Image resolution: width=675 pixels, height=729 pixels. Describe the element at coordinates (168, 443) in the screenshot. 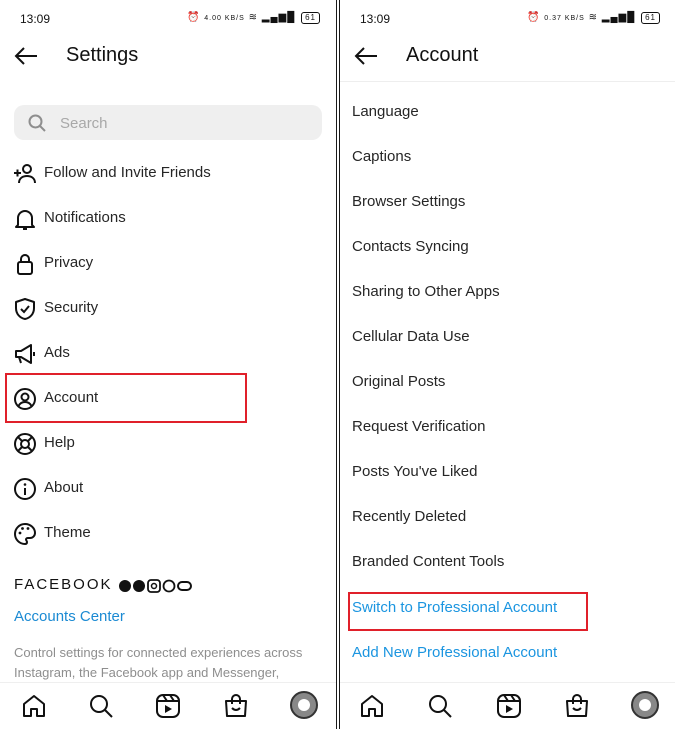

I see `menu-item-help: Help` at that location.